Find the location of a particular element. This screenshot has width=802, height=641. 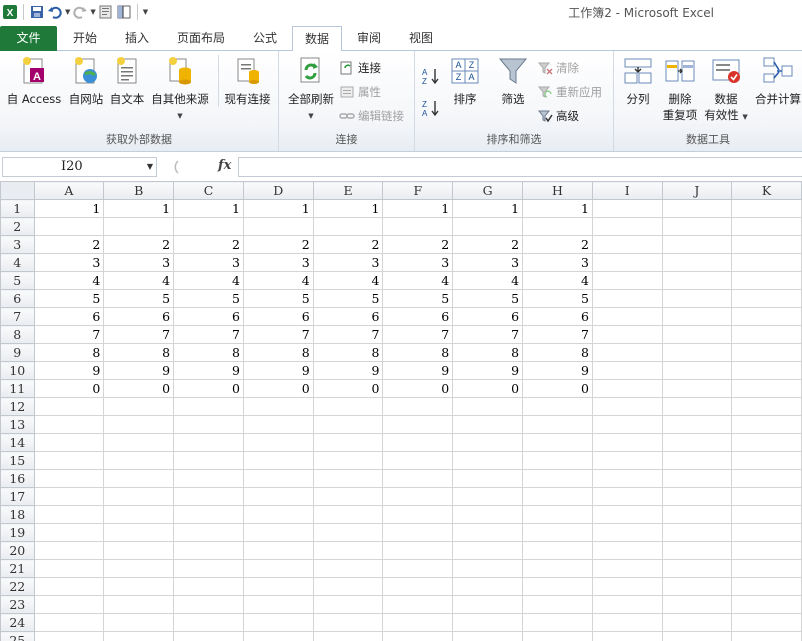

row-header: 12 is located at coordinates (17, 406).